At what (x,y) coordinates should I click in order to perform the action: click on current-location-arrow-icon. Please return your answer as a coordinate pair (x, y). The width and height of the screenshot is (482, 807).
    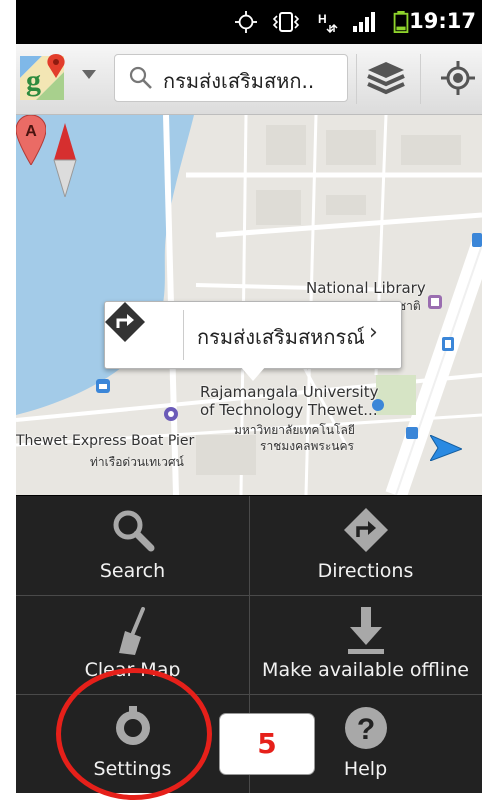
    Looking at the image, I should click on (446, 448).